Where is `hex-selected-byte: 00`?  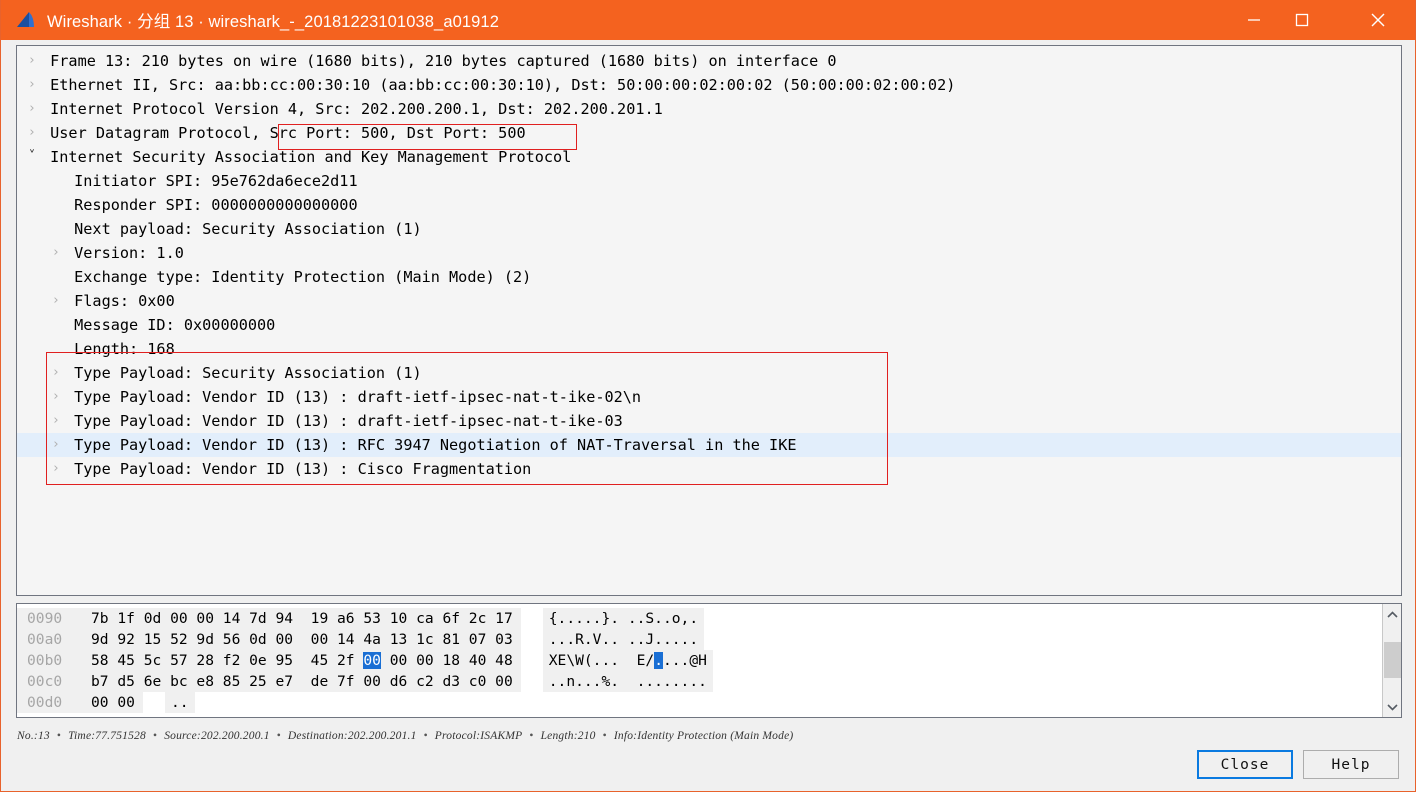
hex-selected-byte: 00 is located at coordinates (372, 660).